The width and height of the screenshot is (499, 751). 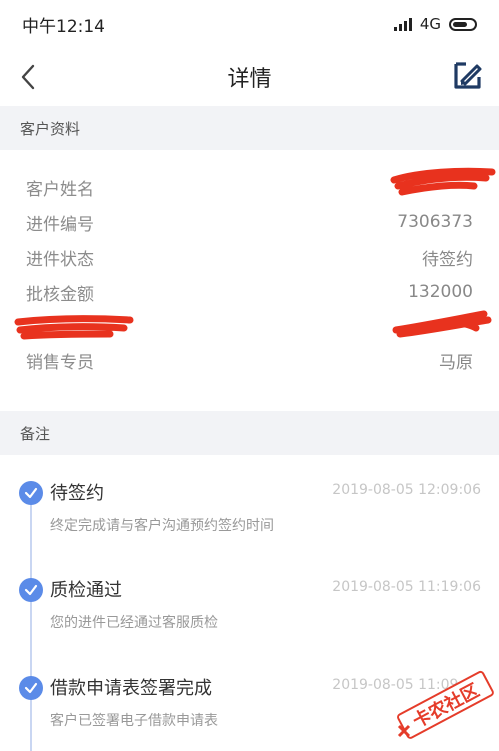 I want to click on watermark-icon: 卡农社区, so click(x=445, y=704).